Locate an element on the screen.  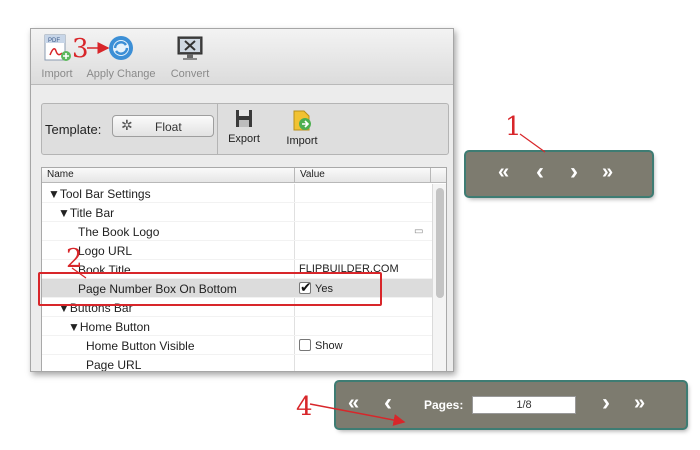
annotation-number-3: 3 is located at coordinates (80, 49).